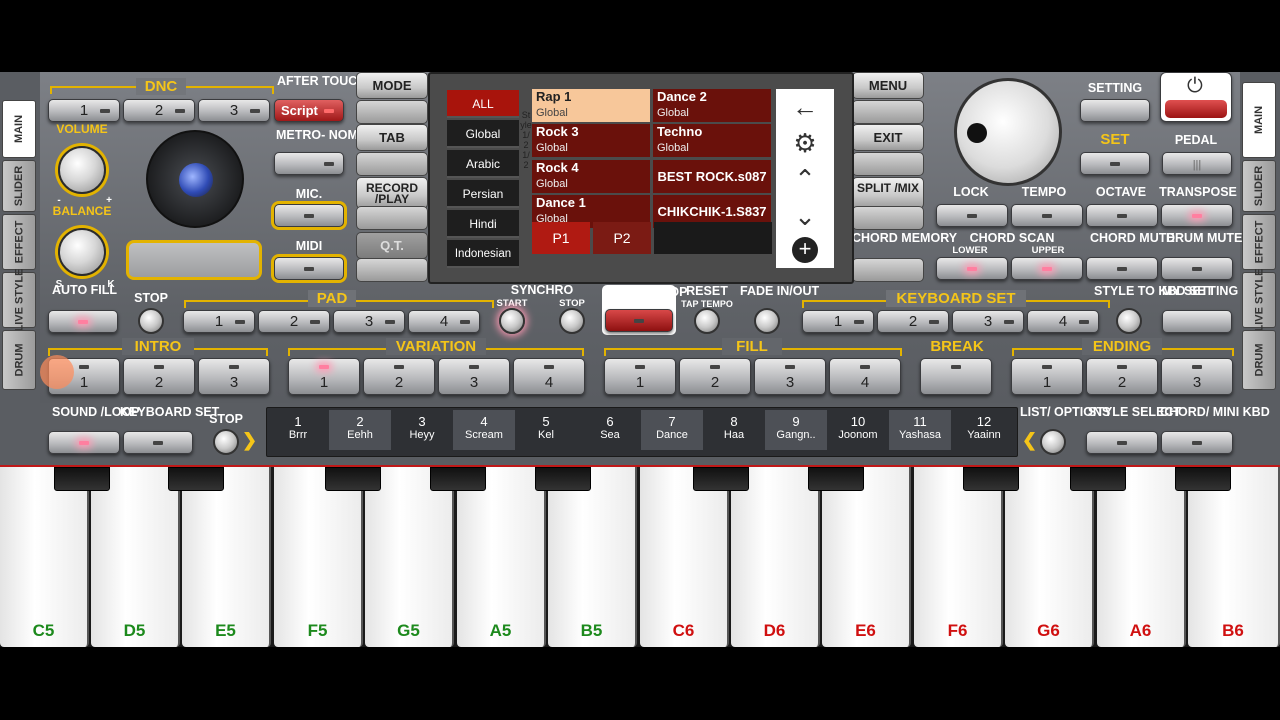 The image size is (1280, 720). What do you see at coordinates (360, 430) in the screenshot?
I see `sound-slot: 2 Eehh` at bounding box center [360, 430].